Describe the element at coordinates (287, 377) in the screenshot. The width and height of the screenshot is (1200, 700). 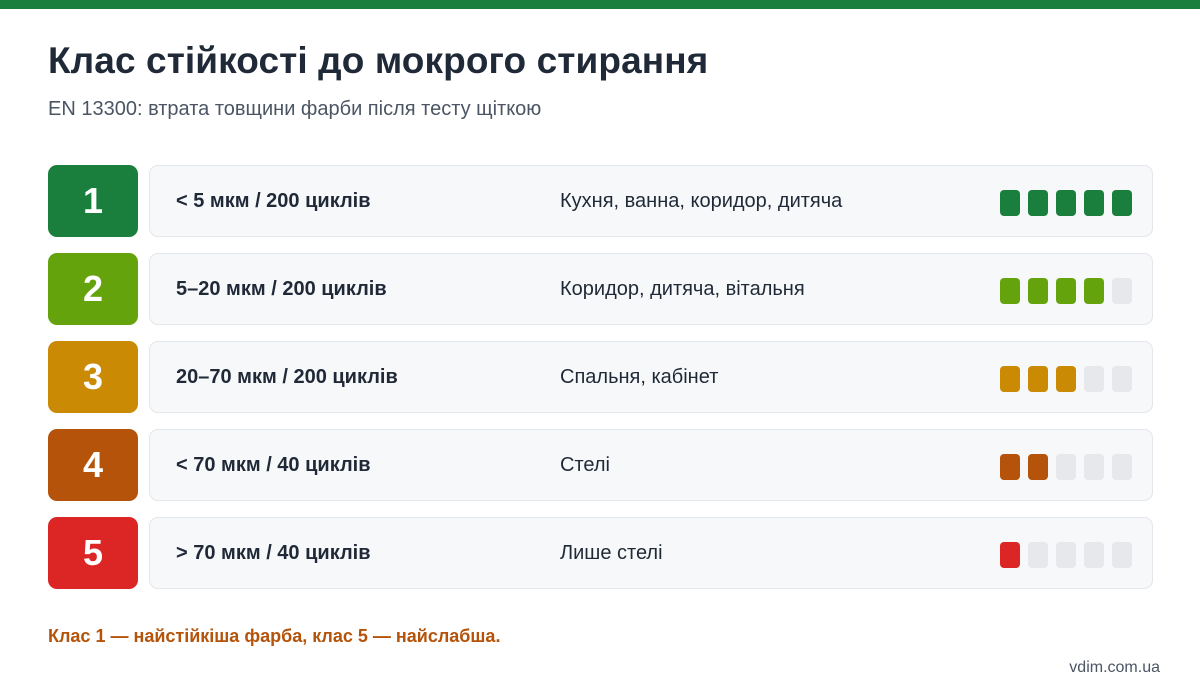
I see `class-metric: 20–70 мкм / 200 циклів` at that location.